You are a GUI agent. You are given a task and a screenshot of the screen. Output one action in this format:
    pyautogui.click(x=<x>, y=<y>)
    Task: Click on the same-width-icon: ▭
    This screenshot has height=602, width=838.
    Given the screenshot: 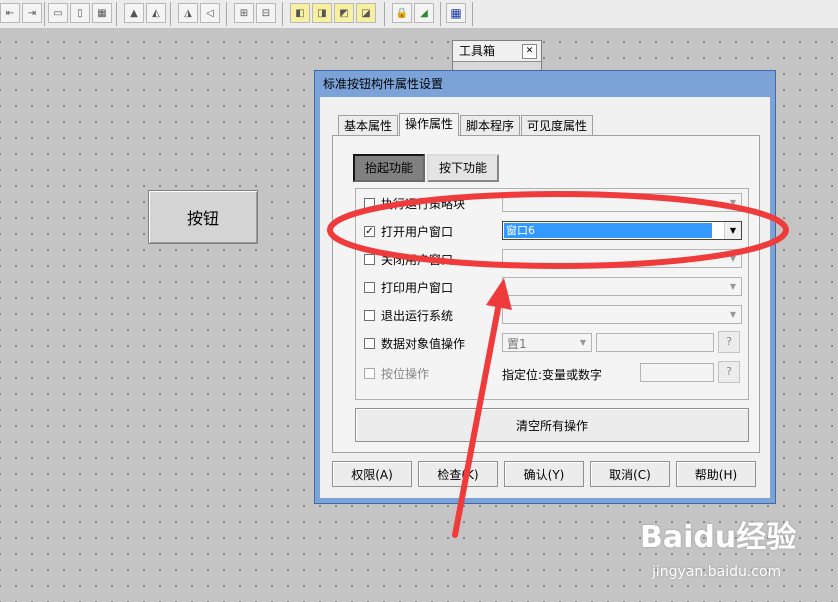 What is the action you would take?
    pyautogui.click(x=58, y=13)
    